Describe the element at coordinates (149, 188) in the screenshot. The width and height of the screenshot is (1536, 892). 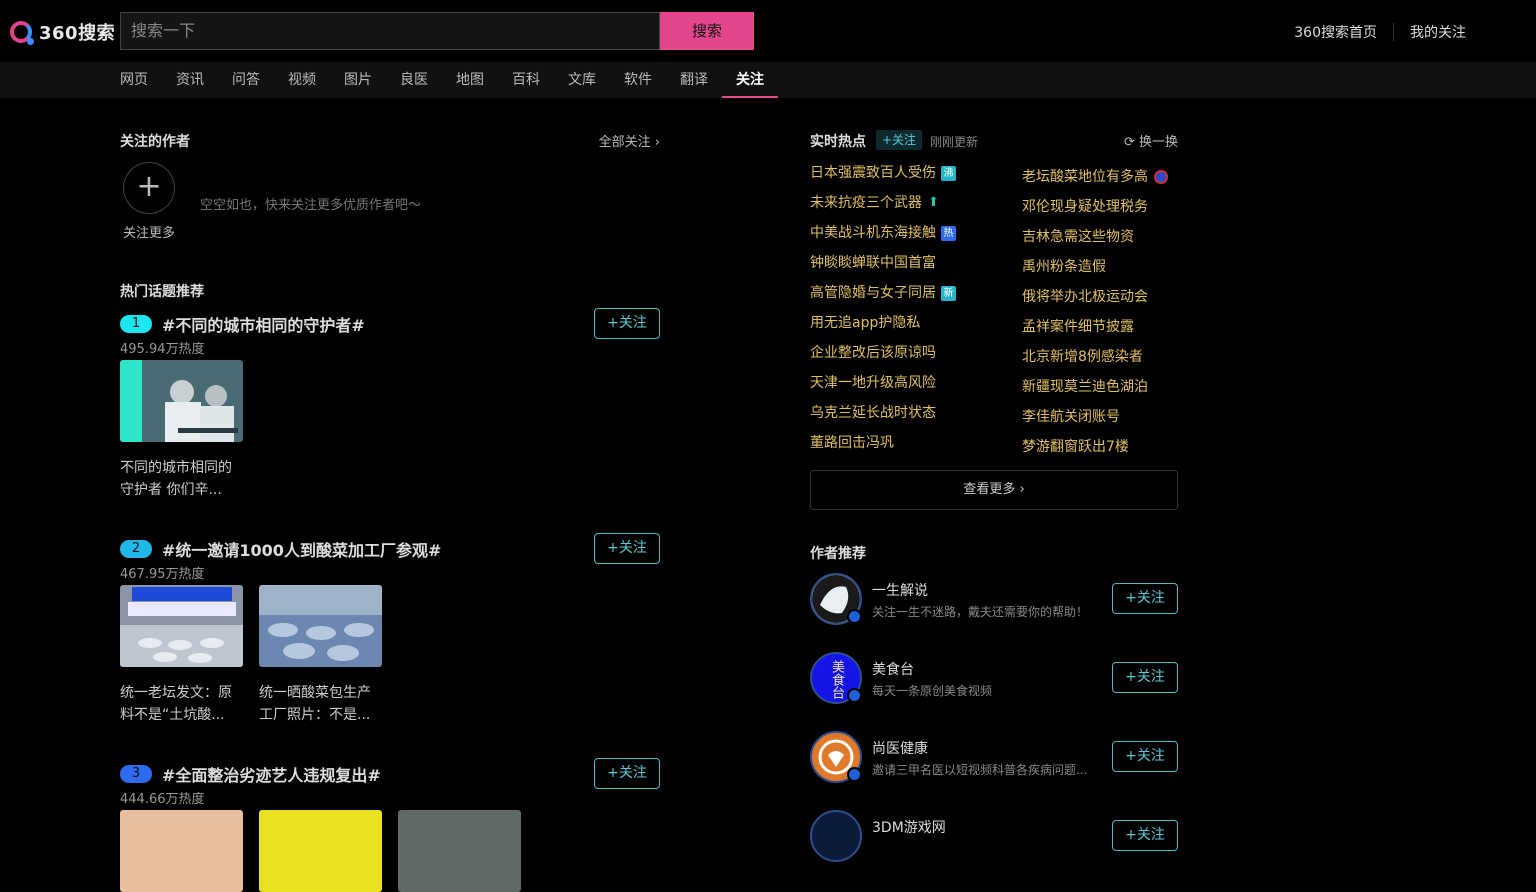
I see `add-follow-button: +` at that location.